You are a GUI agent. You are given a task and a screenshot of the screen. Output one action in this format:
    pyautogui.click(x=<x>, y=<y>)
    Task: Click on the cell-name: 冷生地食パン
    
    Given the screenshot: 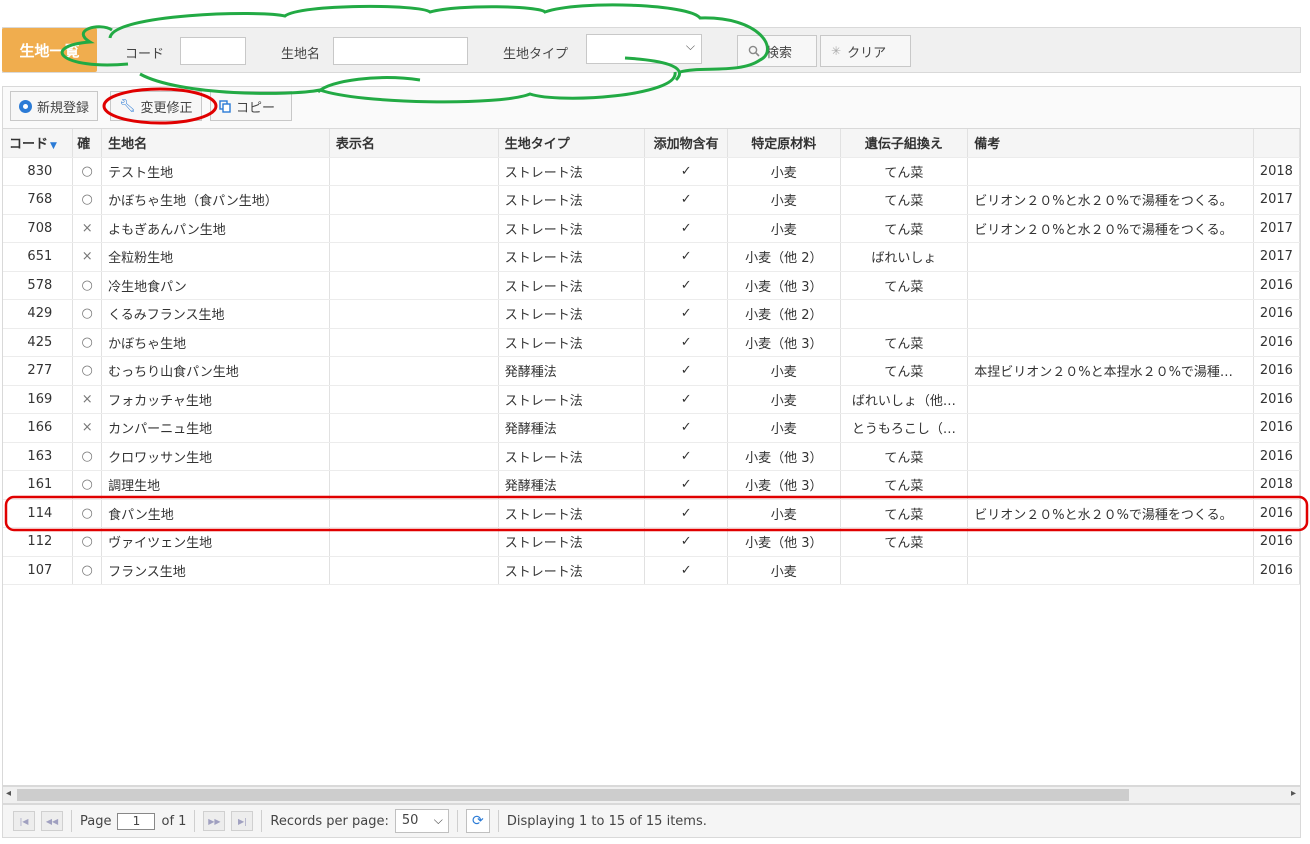 What is the action you would take?
    pyautogui.click(x=215, y=285)
    